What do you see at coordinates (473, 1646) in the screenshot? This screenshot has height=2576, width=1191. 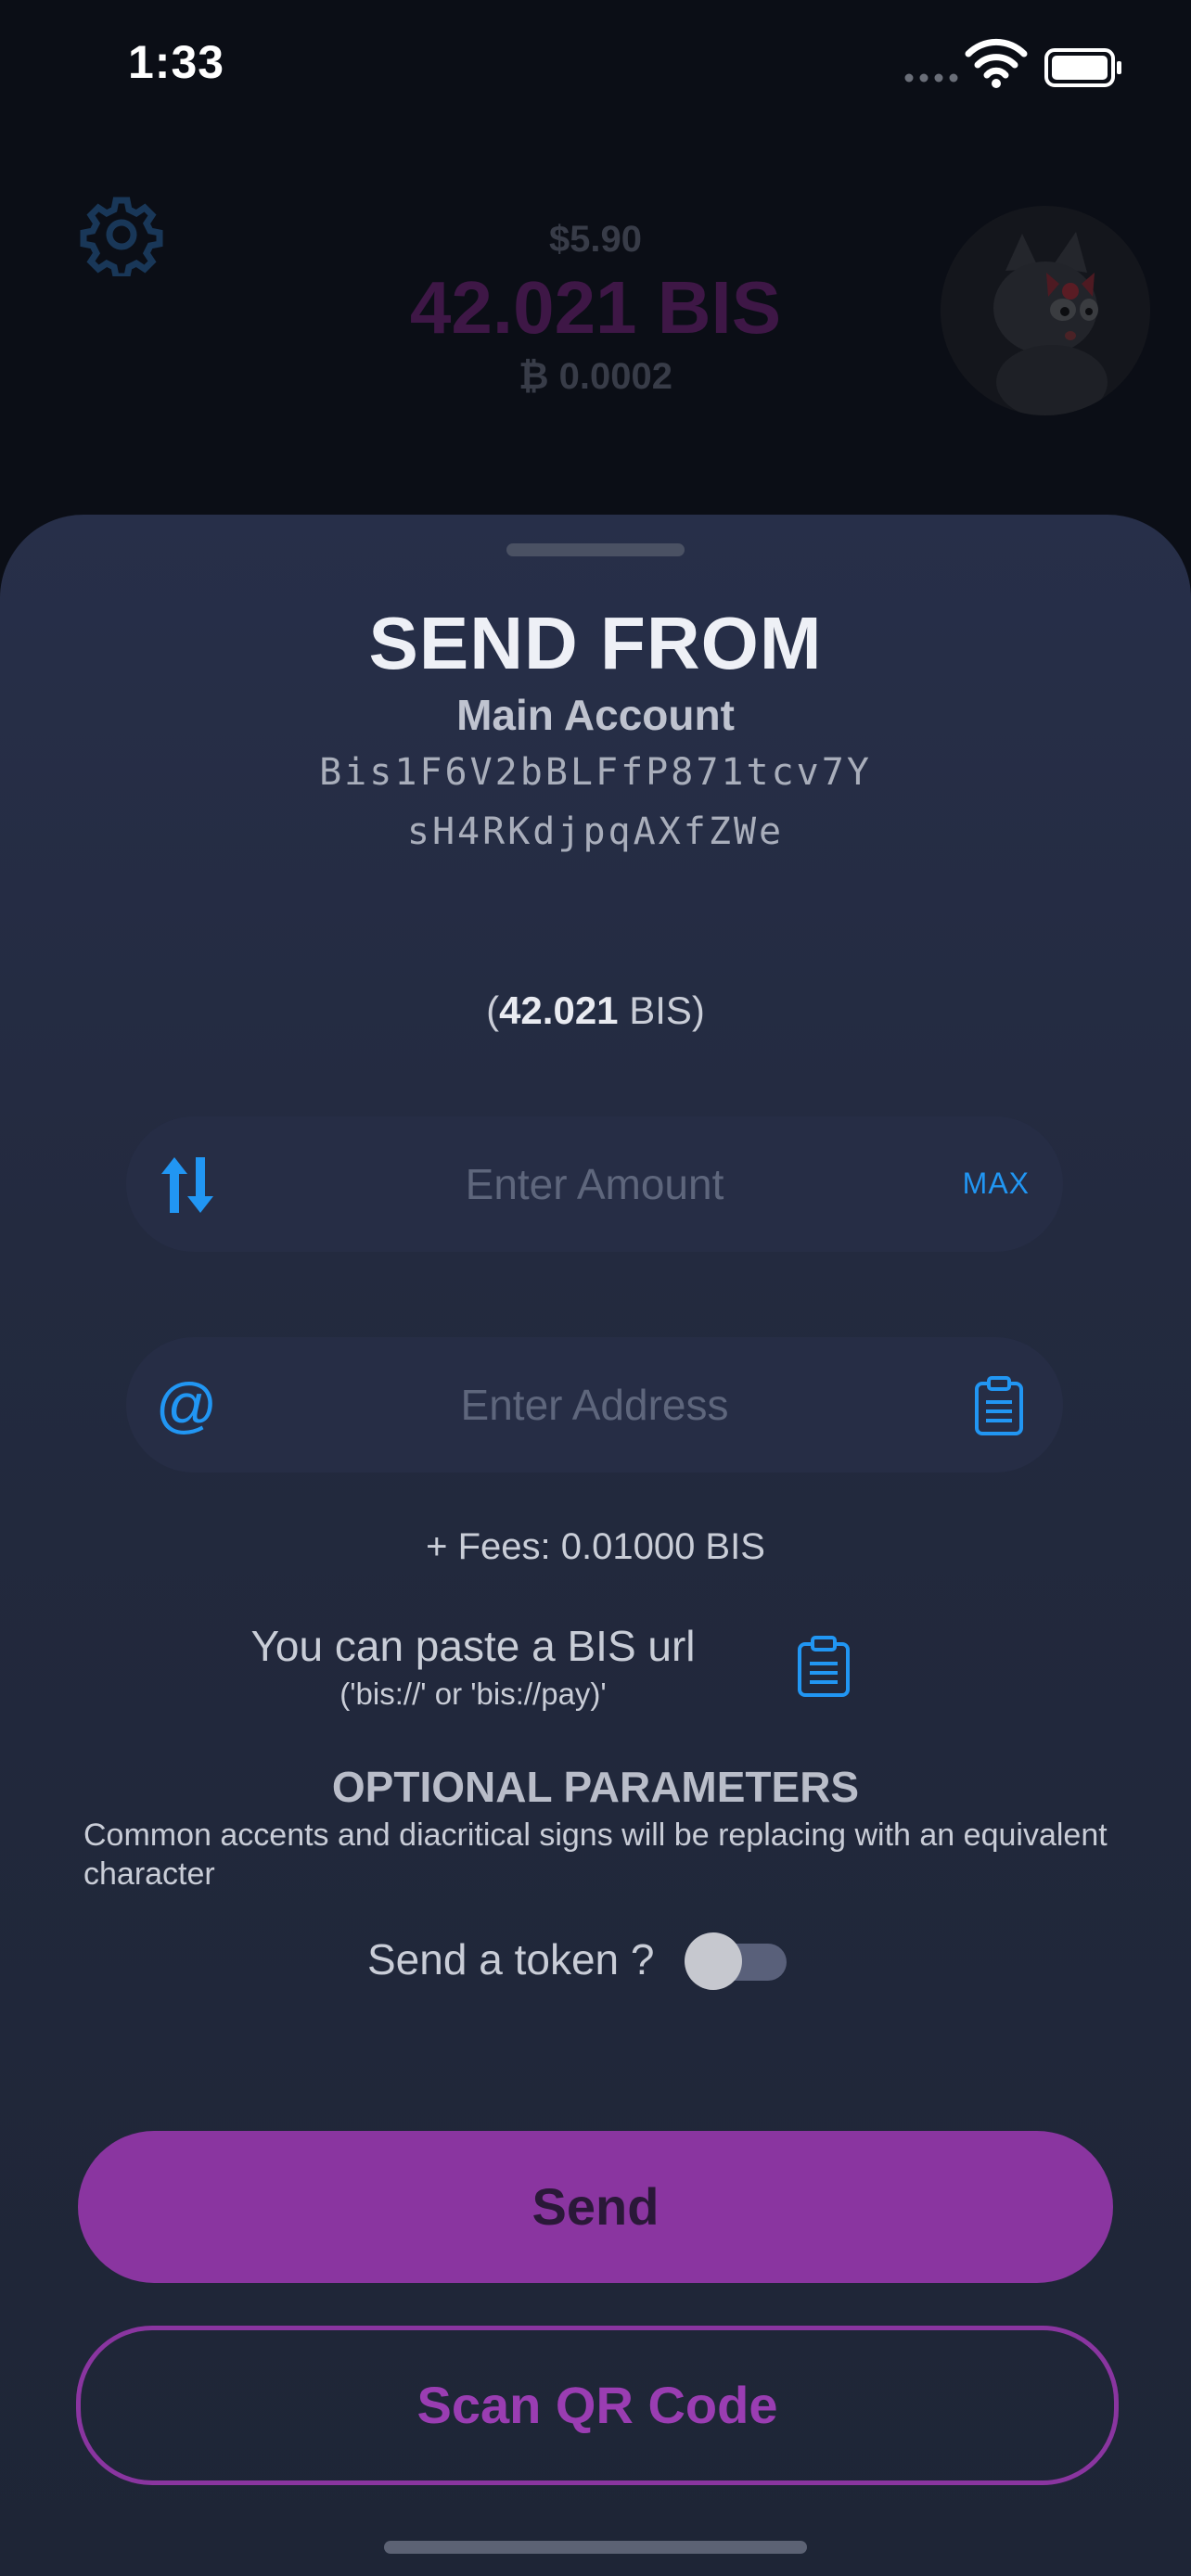 I see `paste-url-text: You can paste a BIS url` at bounding box center [473, 1646].